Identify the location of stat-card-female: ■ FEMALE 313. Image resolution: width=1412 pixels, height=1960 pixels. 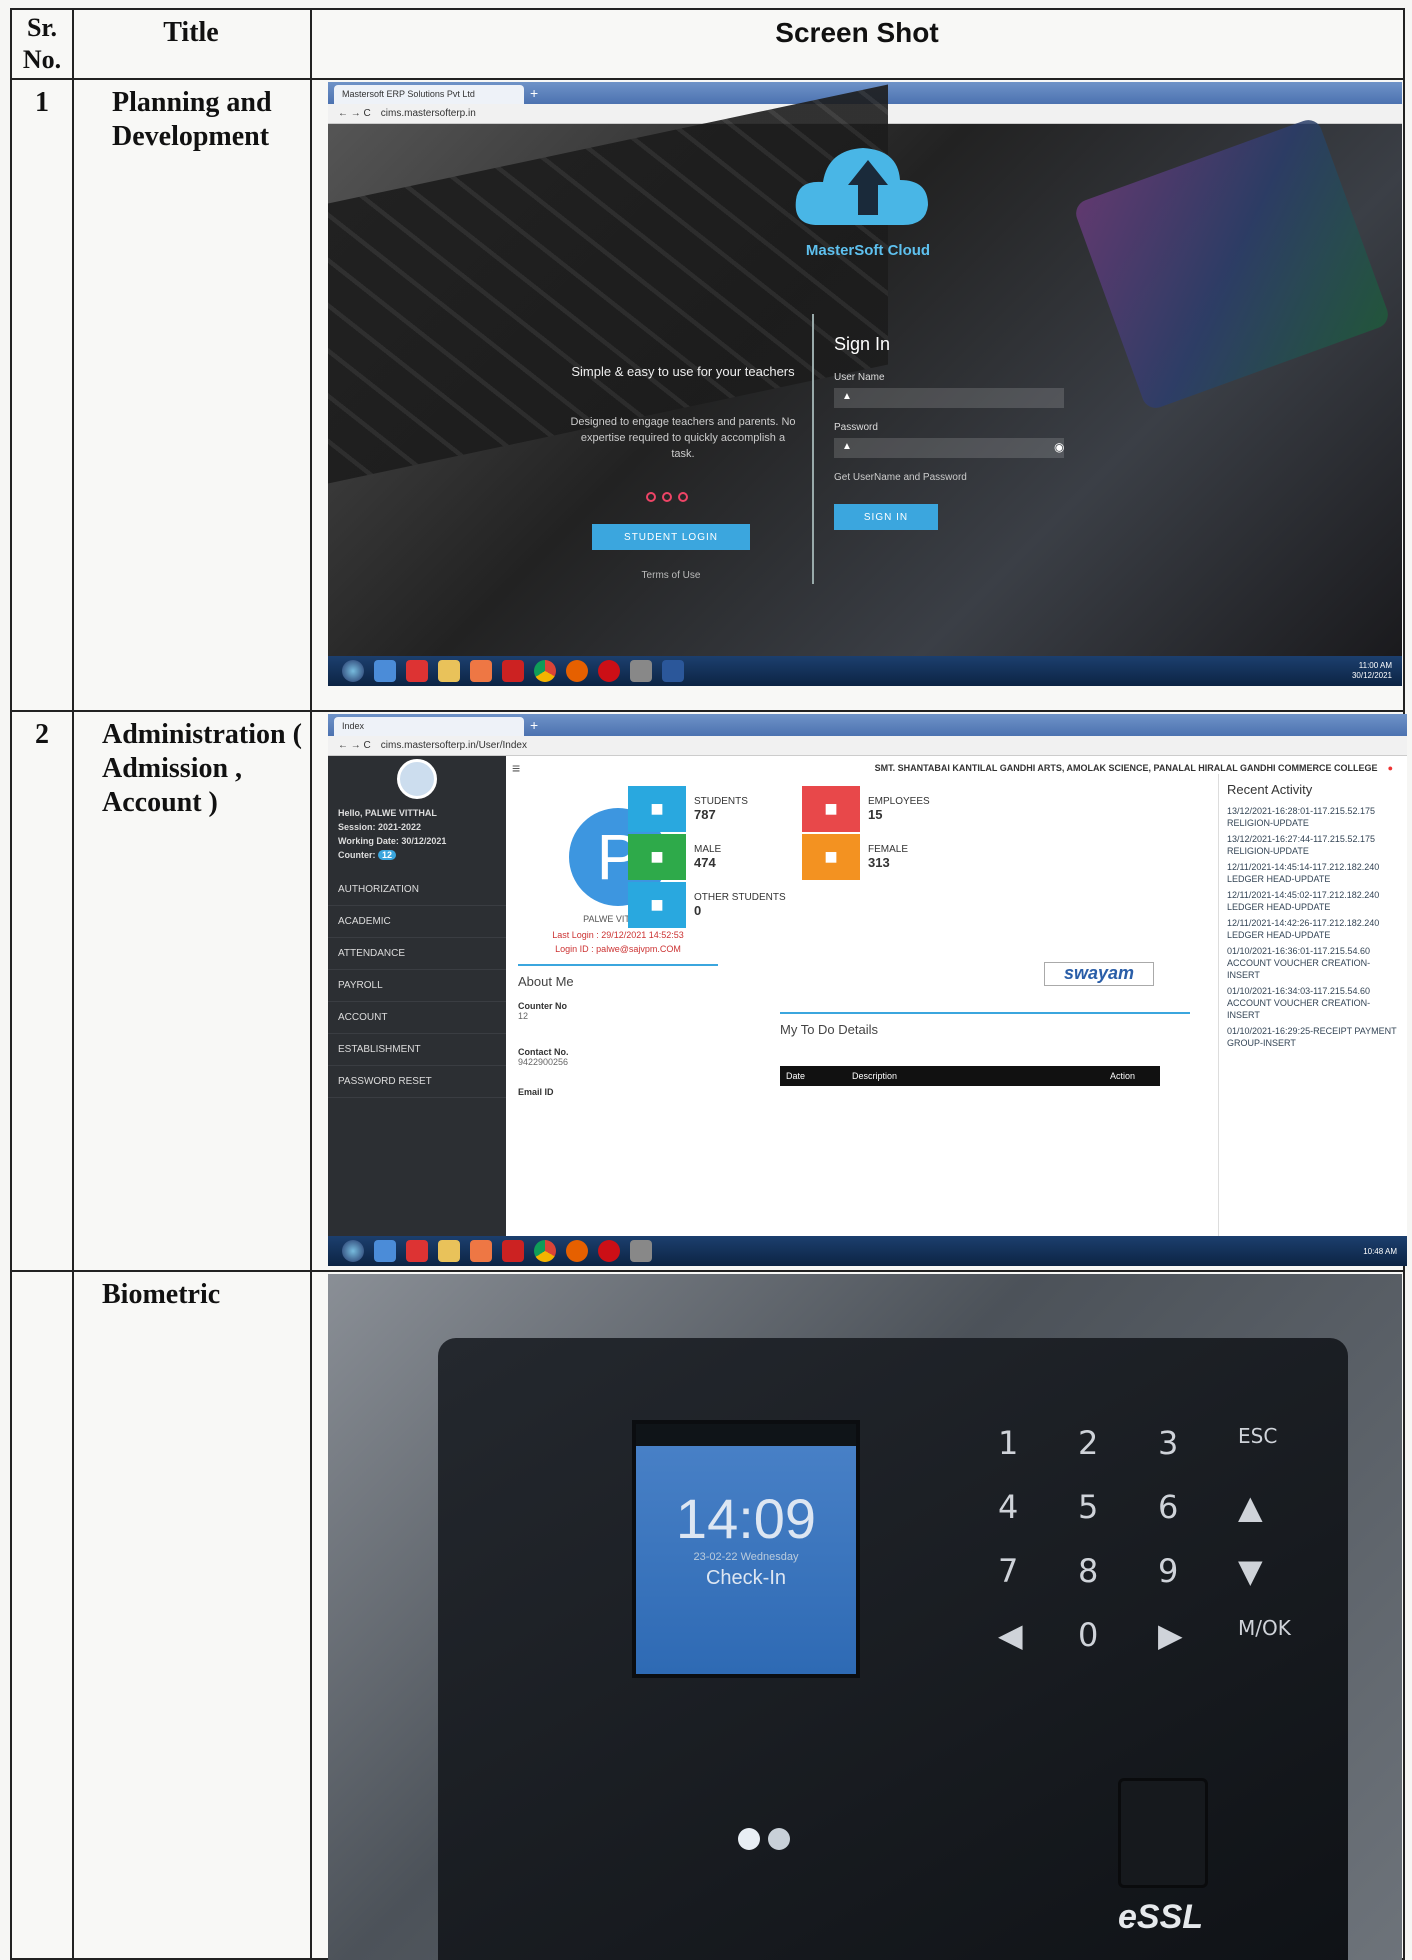
(855, 857).